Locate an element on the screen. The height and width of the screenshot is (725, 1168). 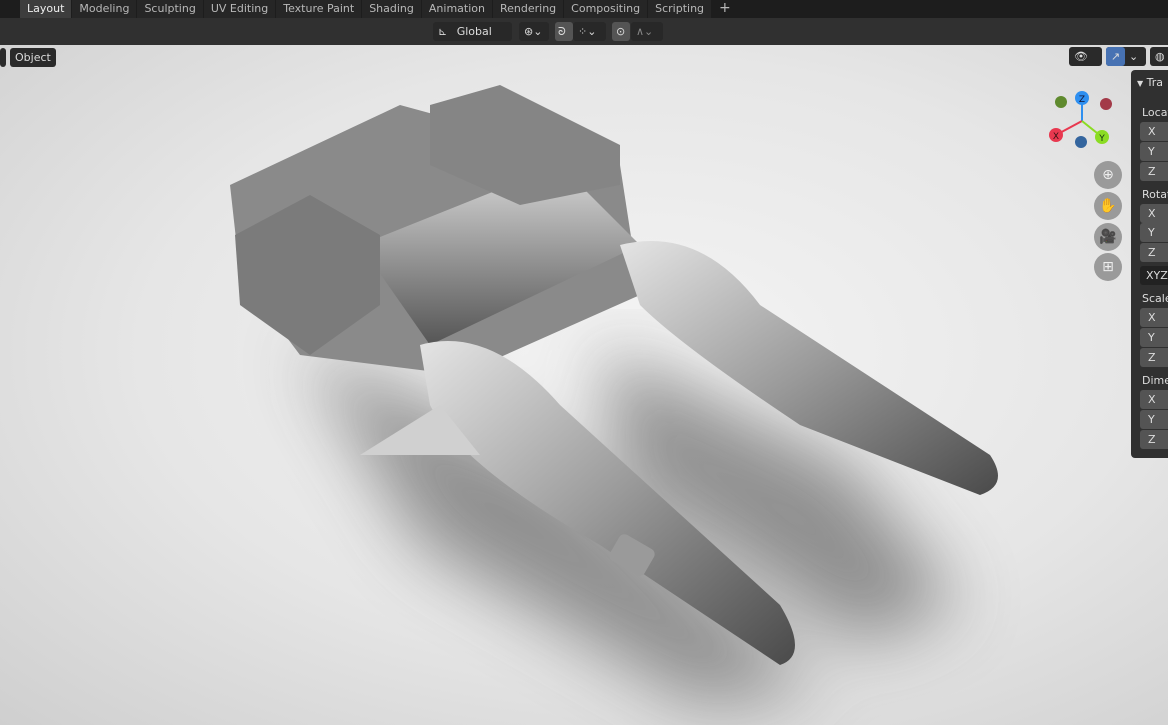
scale-y-field: Y is located at coordinates (1154, 337).